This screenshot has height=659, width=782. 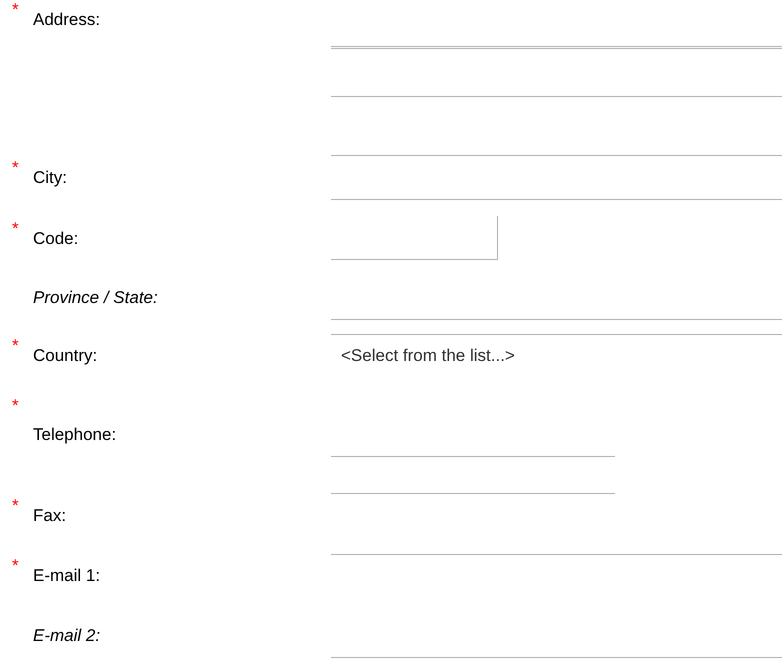 I want to click on field-label: Code:, so click(x=55, y=239).